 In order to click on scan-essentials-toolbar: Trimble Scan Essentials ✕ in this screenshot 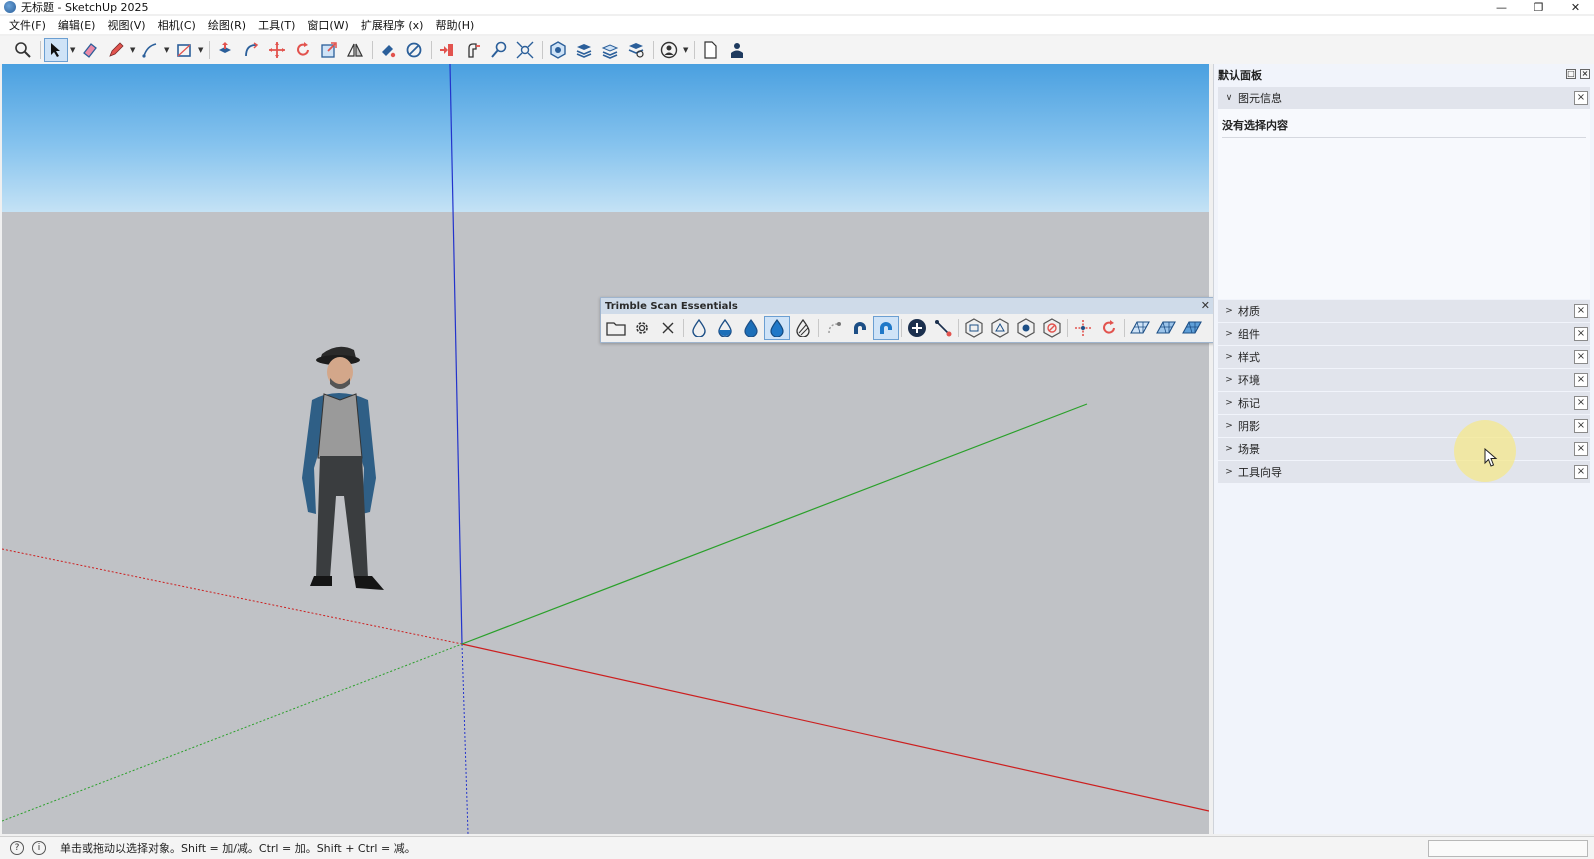, I will do `click(907, 320)`.